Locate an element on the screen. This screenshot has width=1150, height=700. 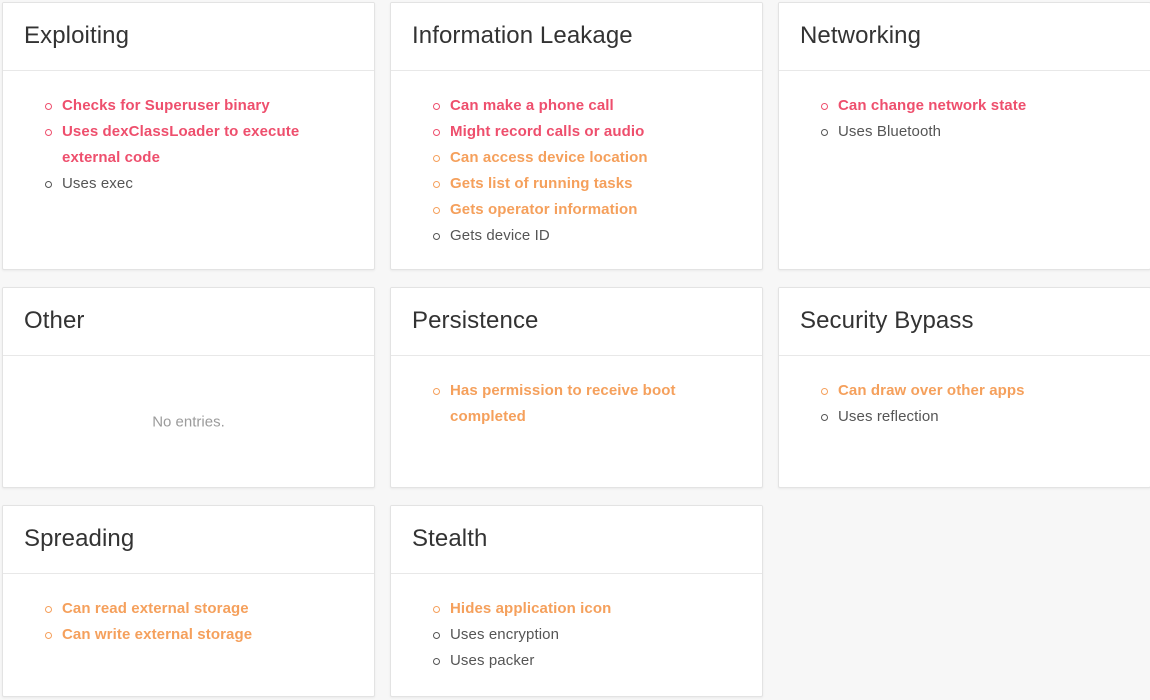
card-title: Spreading is located at coordinates (79, 539).